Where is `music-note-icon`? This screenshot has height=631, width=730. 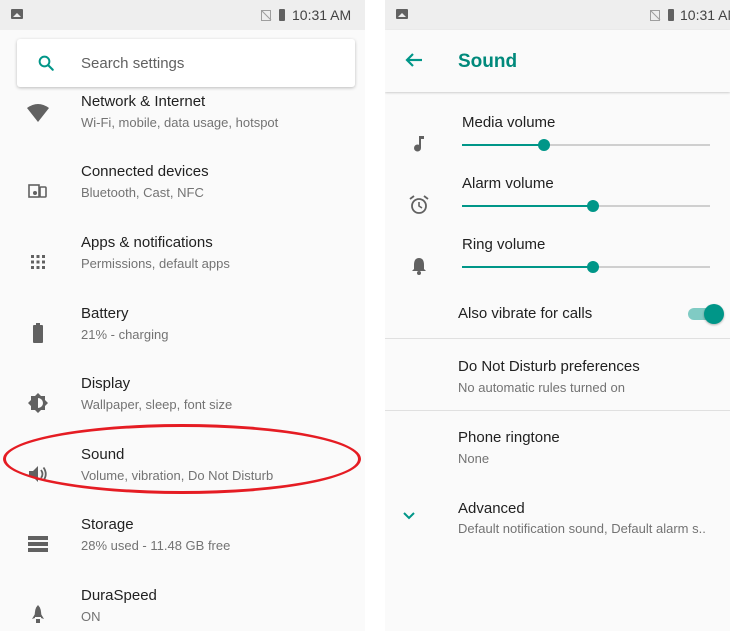
music-note-icon is located at coordinates (419, 144).